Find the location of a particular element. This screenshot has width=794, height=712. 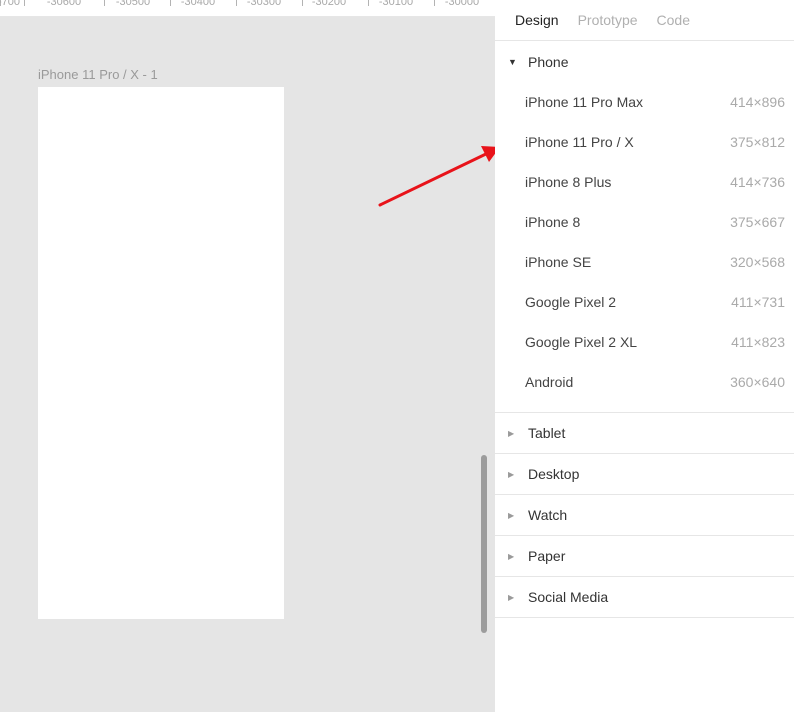

preset-size: 375×667 is located at coordinates (757, 222).